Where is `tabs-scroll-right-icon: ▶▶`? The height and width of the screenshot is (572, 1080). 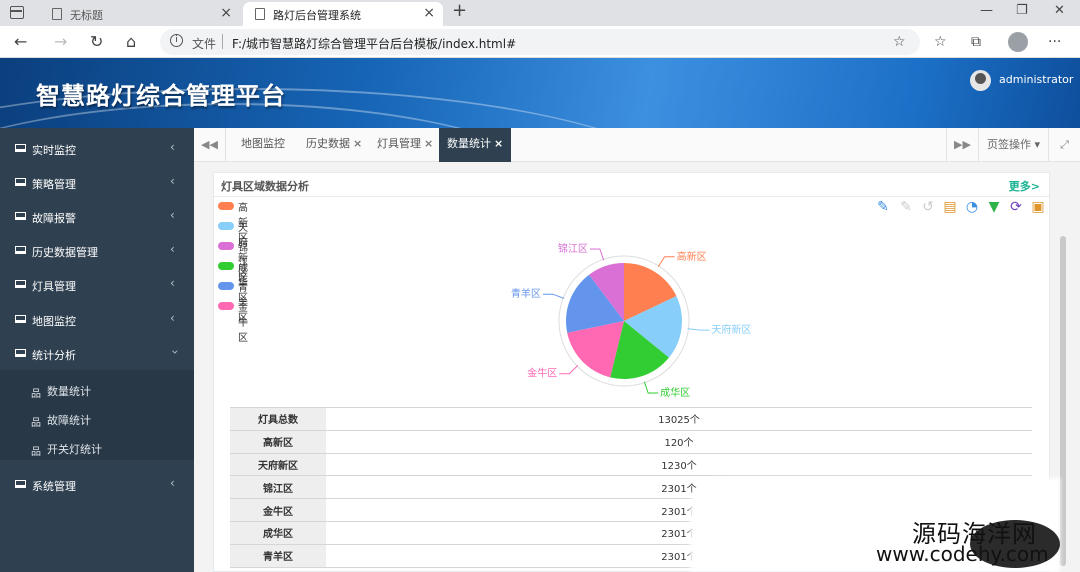
tabs-scroll-right-icon: ▶▶ is located at coordinates (962, 145).